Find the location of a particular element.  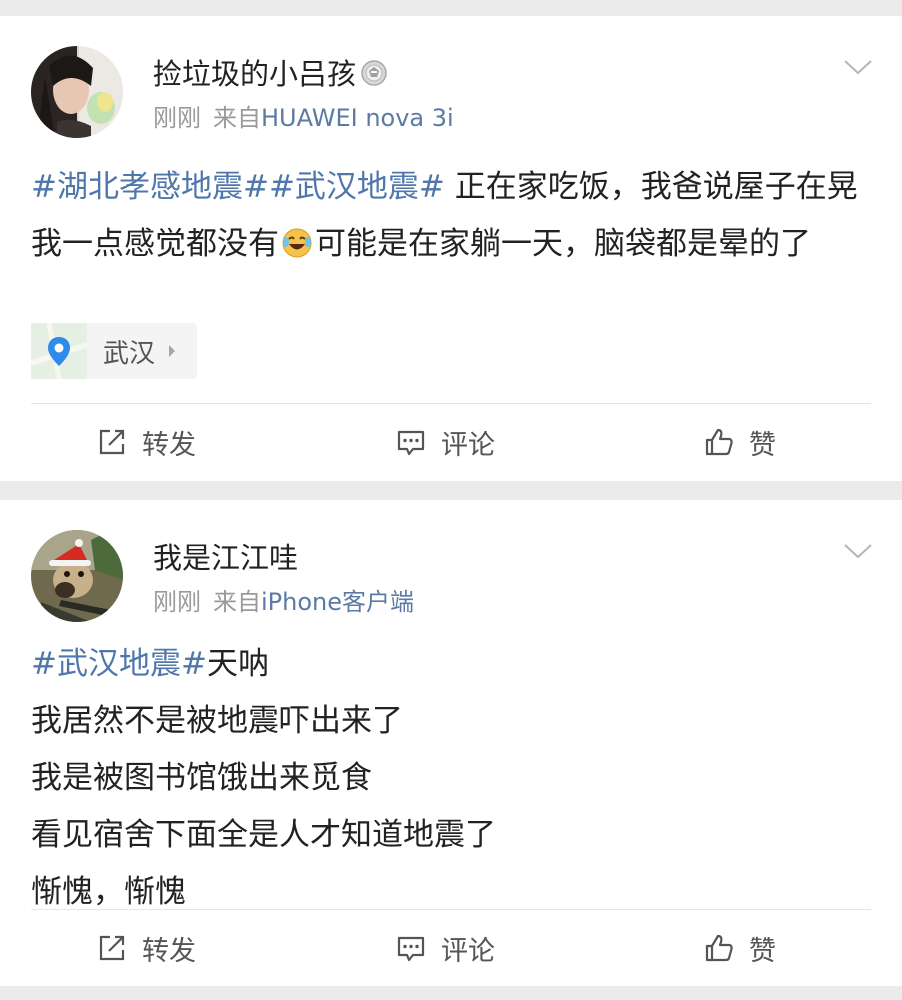

post-line: 我是被图书馆饿出来觅食 is located at coordinates (201, 778).